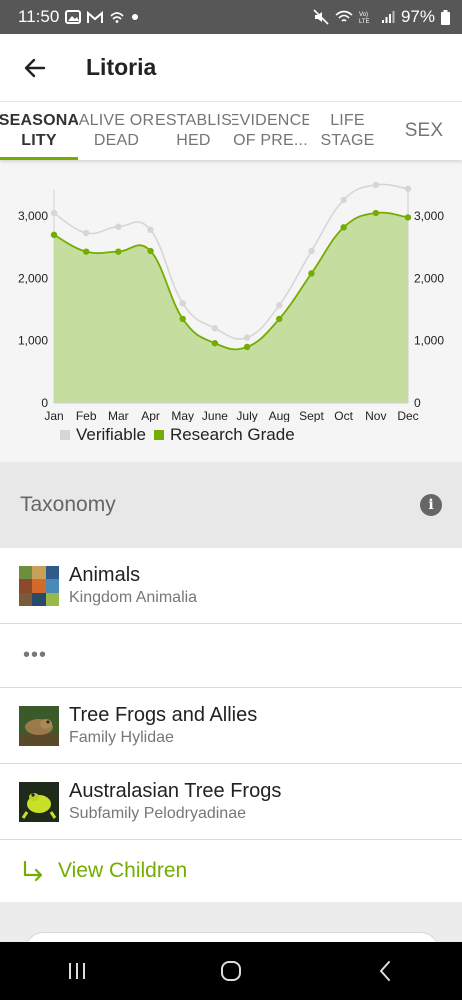 The width and height of the screenshot is (462, 1000). Describe the element at coordinates (431, 505) in the screenshot. I see `info-icon: i` at that location.